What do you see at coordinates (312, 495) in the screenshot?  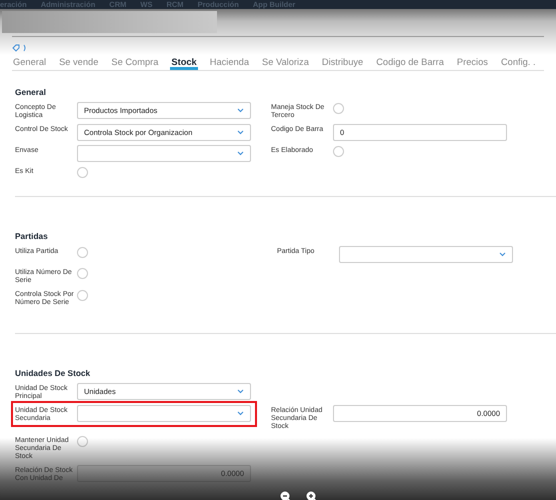 I see `zoom-in-icon` at bounding box center [312, 495].